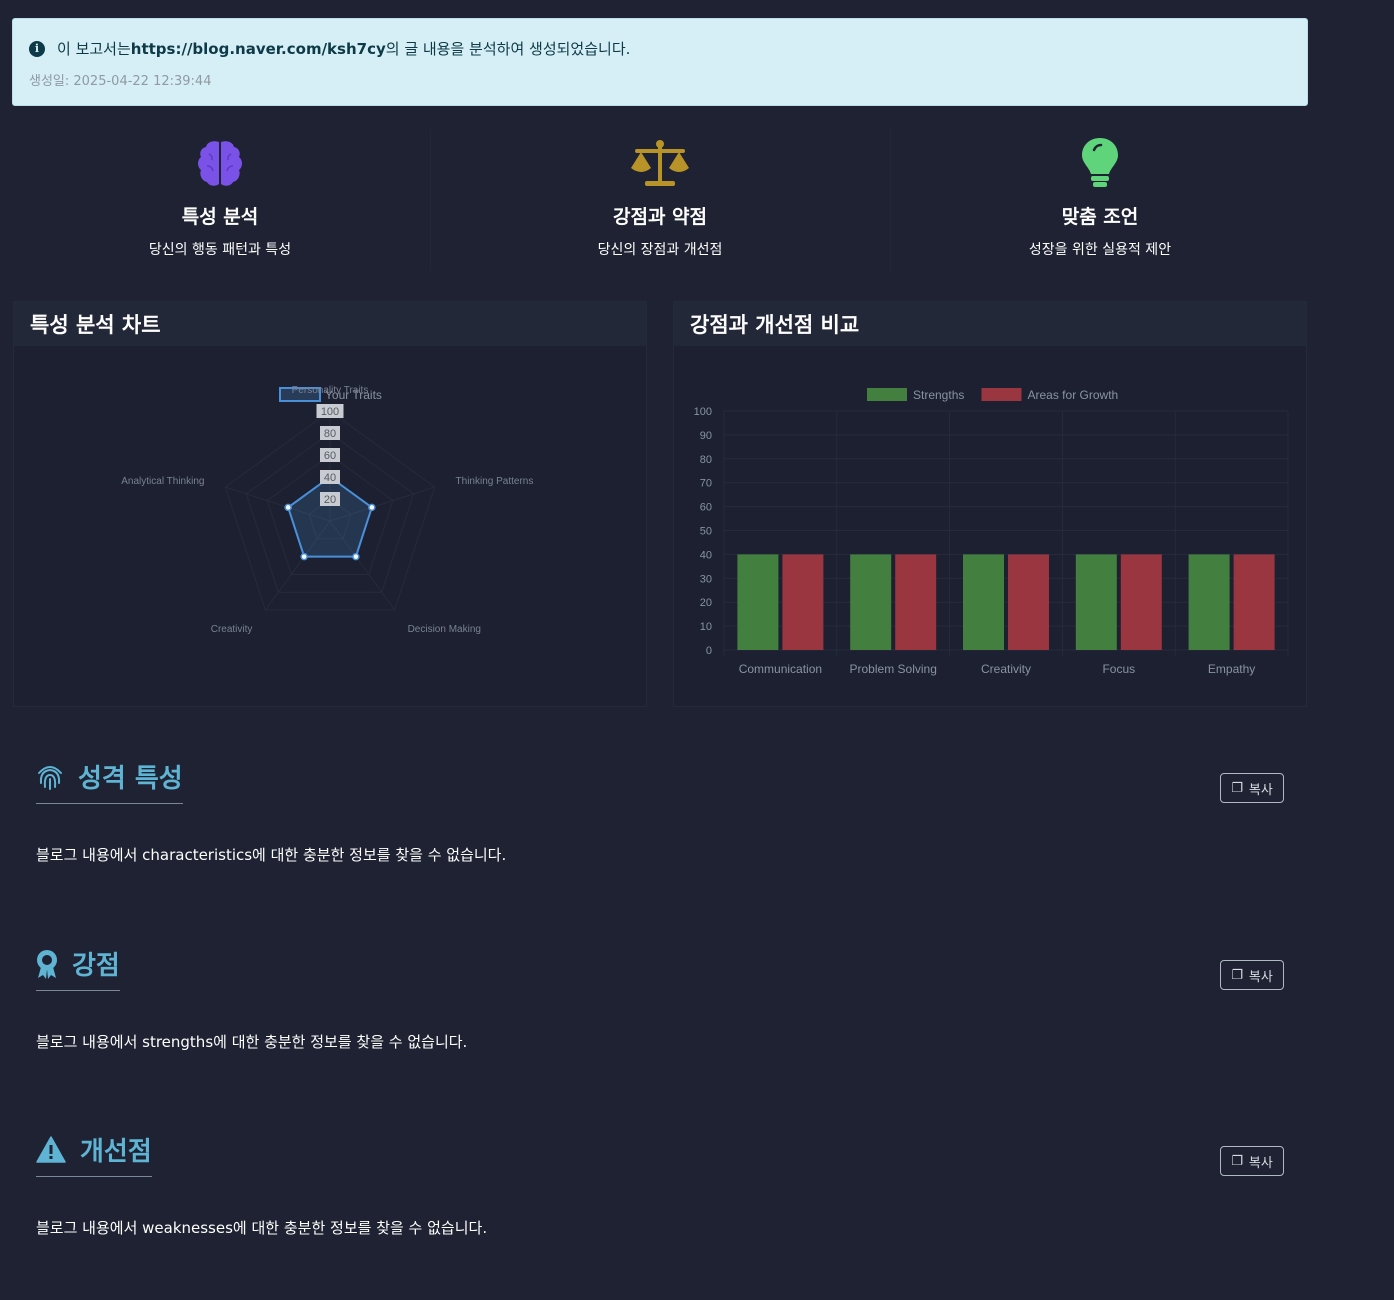  I want to click on lightbulb-icon, so click(1100, 159).